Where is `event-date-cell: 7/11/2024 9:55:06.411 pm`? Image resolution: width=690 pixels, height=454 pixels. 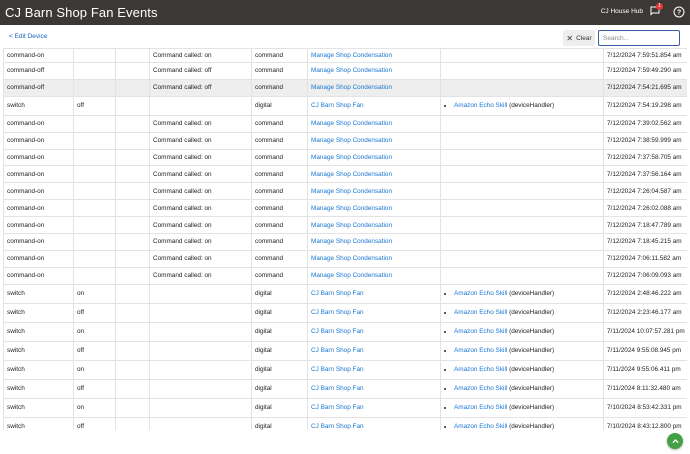
event-date-cell: 7/11/2024 9:55:06.411 pm is located at coordinates (645, 369).